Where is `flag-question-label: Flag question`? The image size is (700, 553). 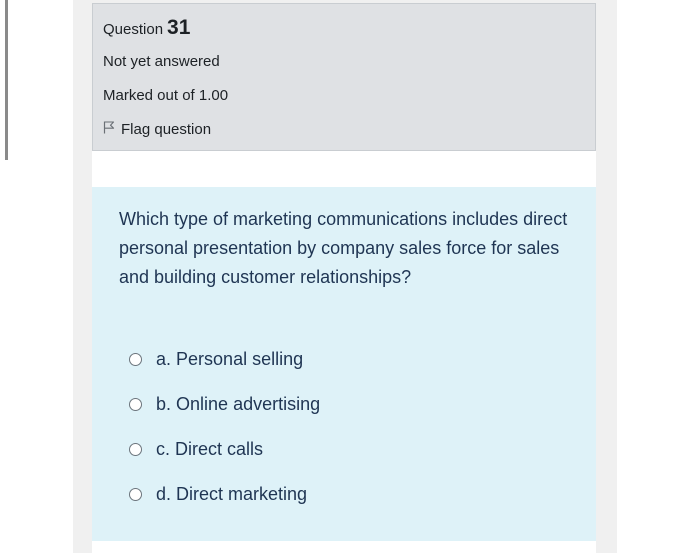 flag-question-label: Flag question is located at coordinates (166, 129).